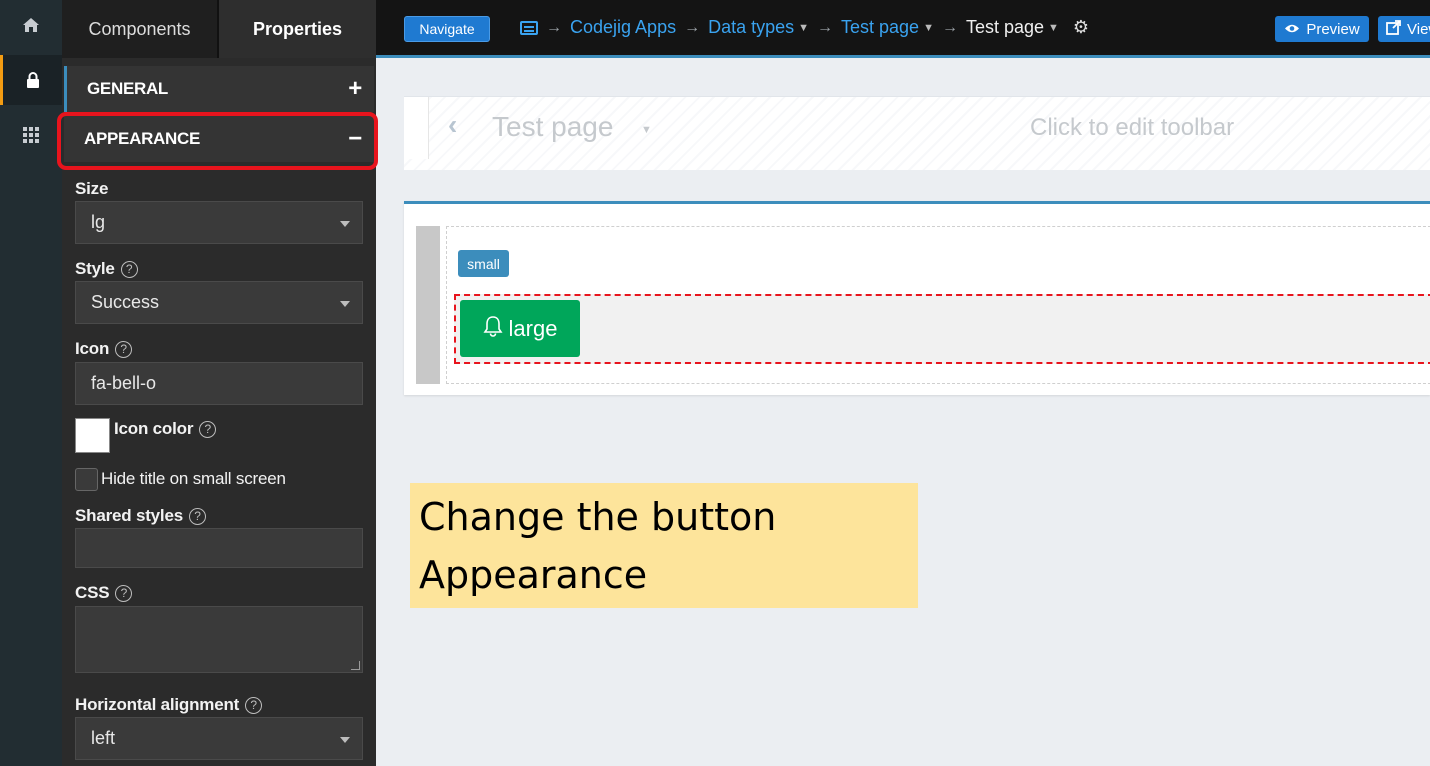 The width and height of the screenshot is (1430, 766). Describe the element at coordinates (31, 135) in the screenshot. I see `grid-icon` at that location.